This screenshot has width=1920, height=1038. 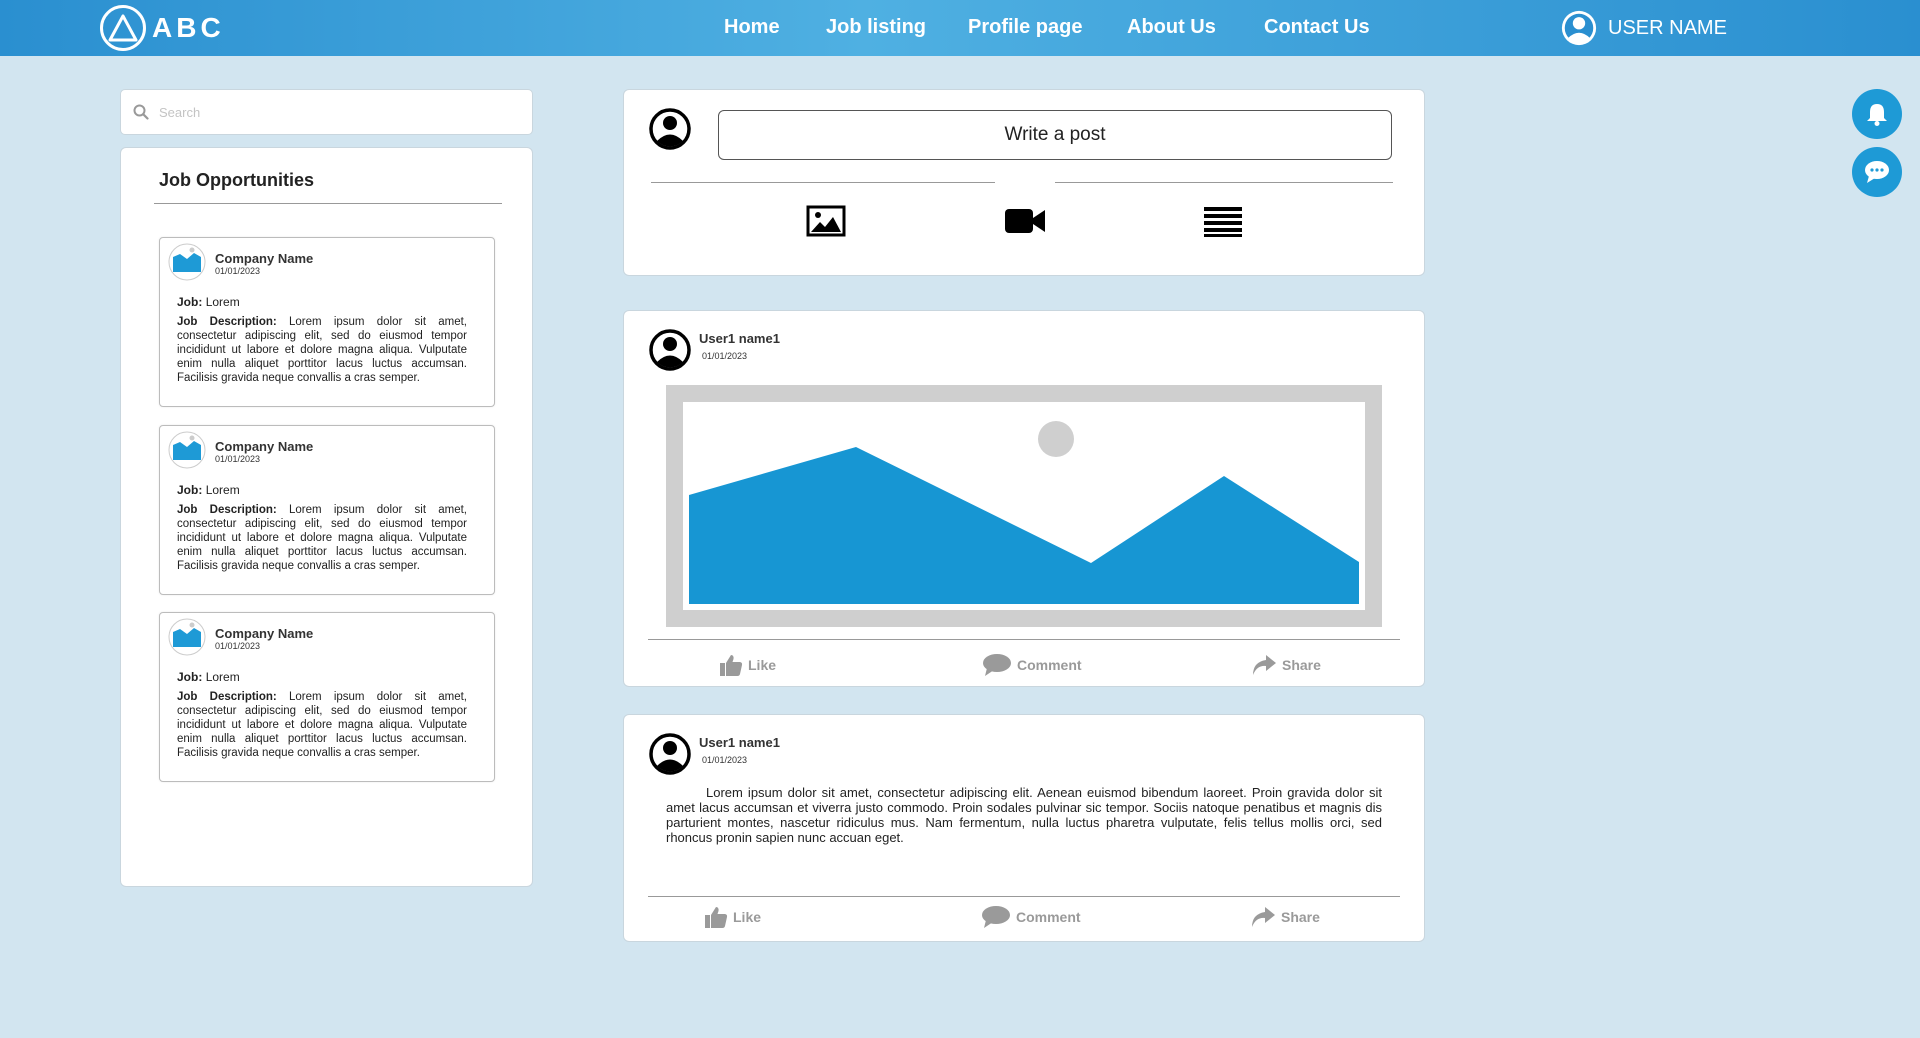 I want to click on video-camera-icon, so click(x=1025, y=221).